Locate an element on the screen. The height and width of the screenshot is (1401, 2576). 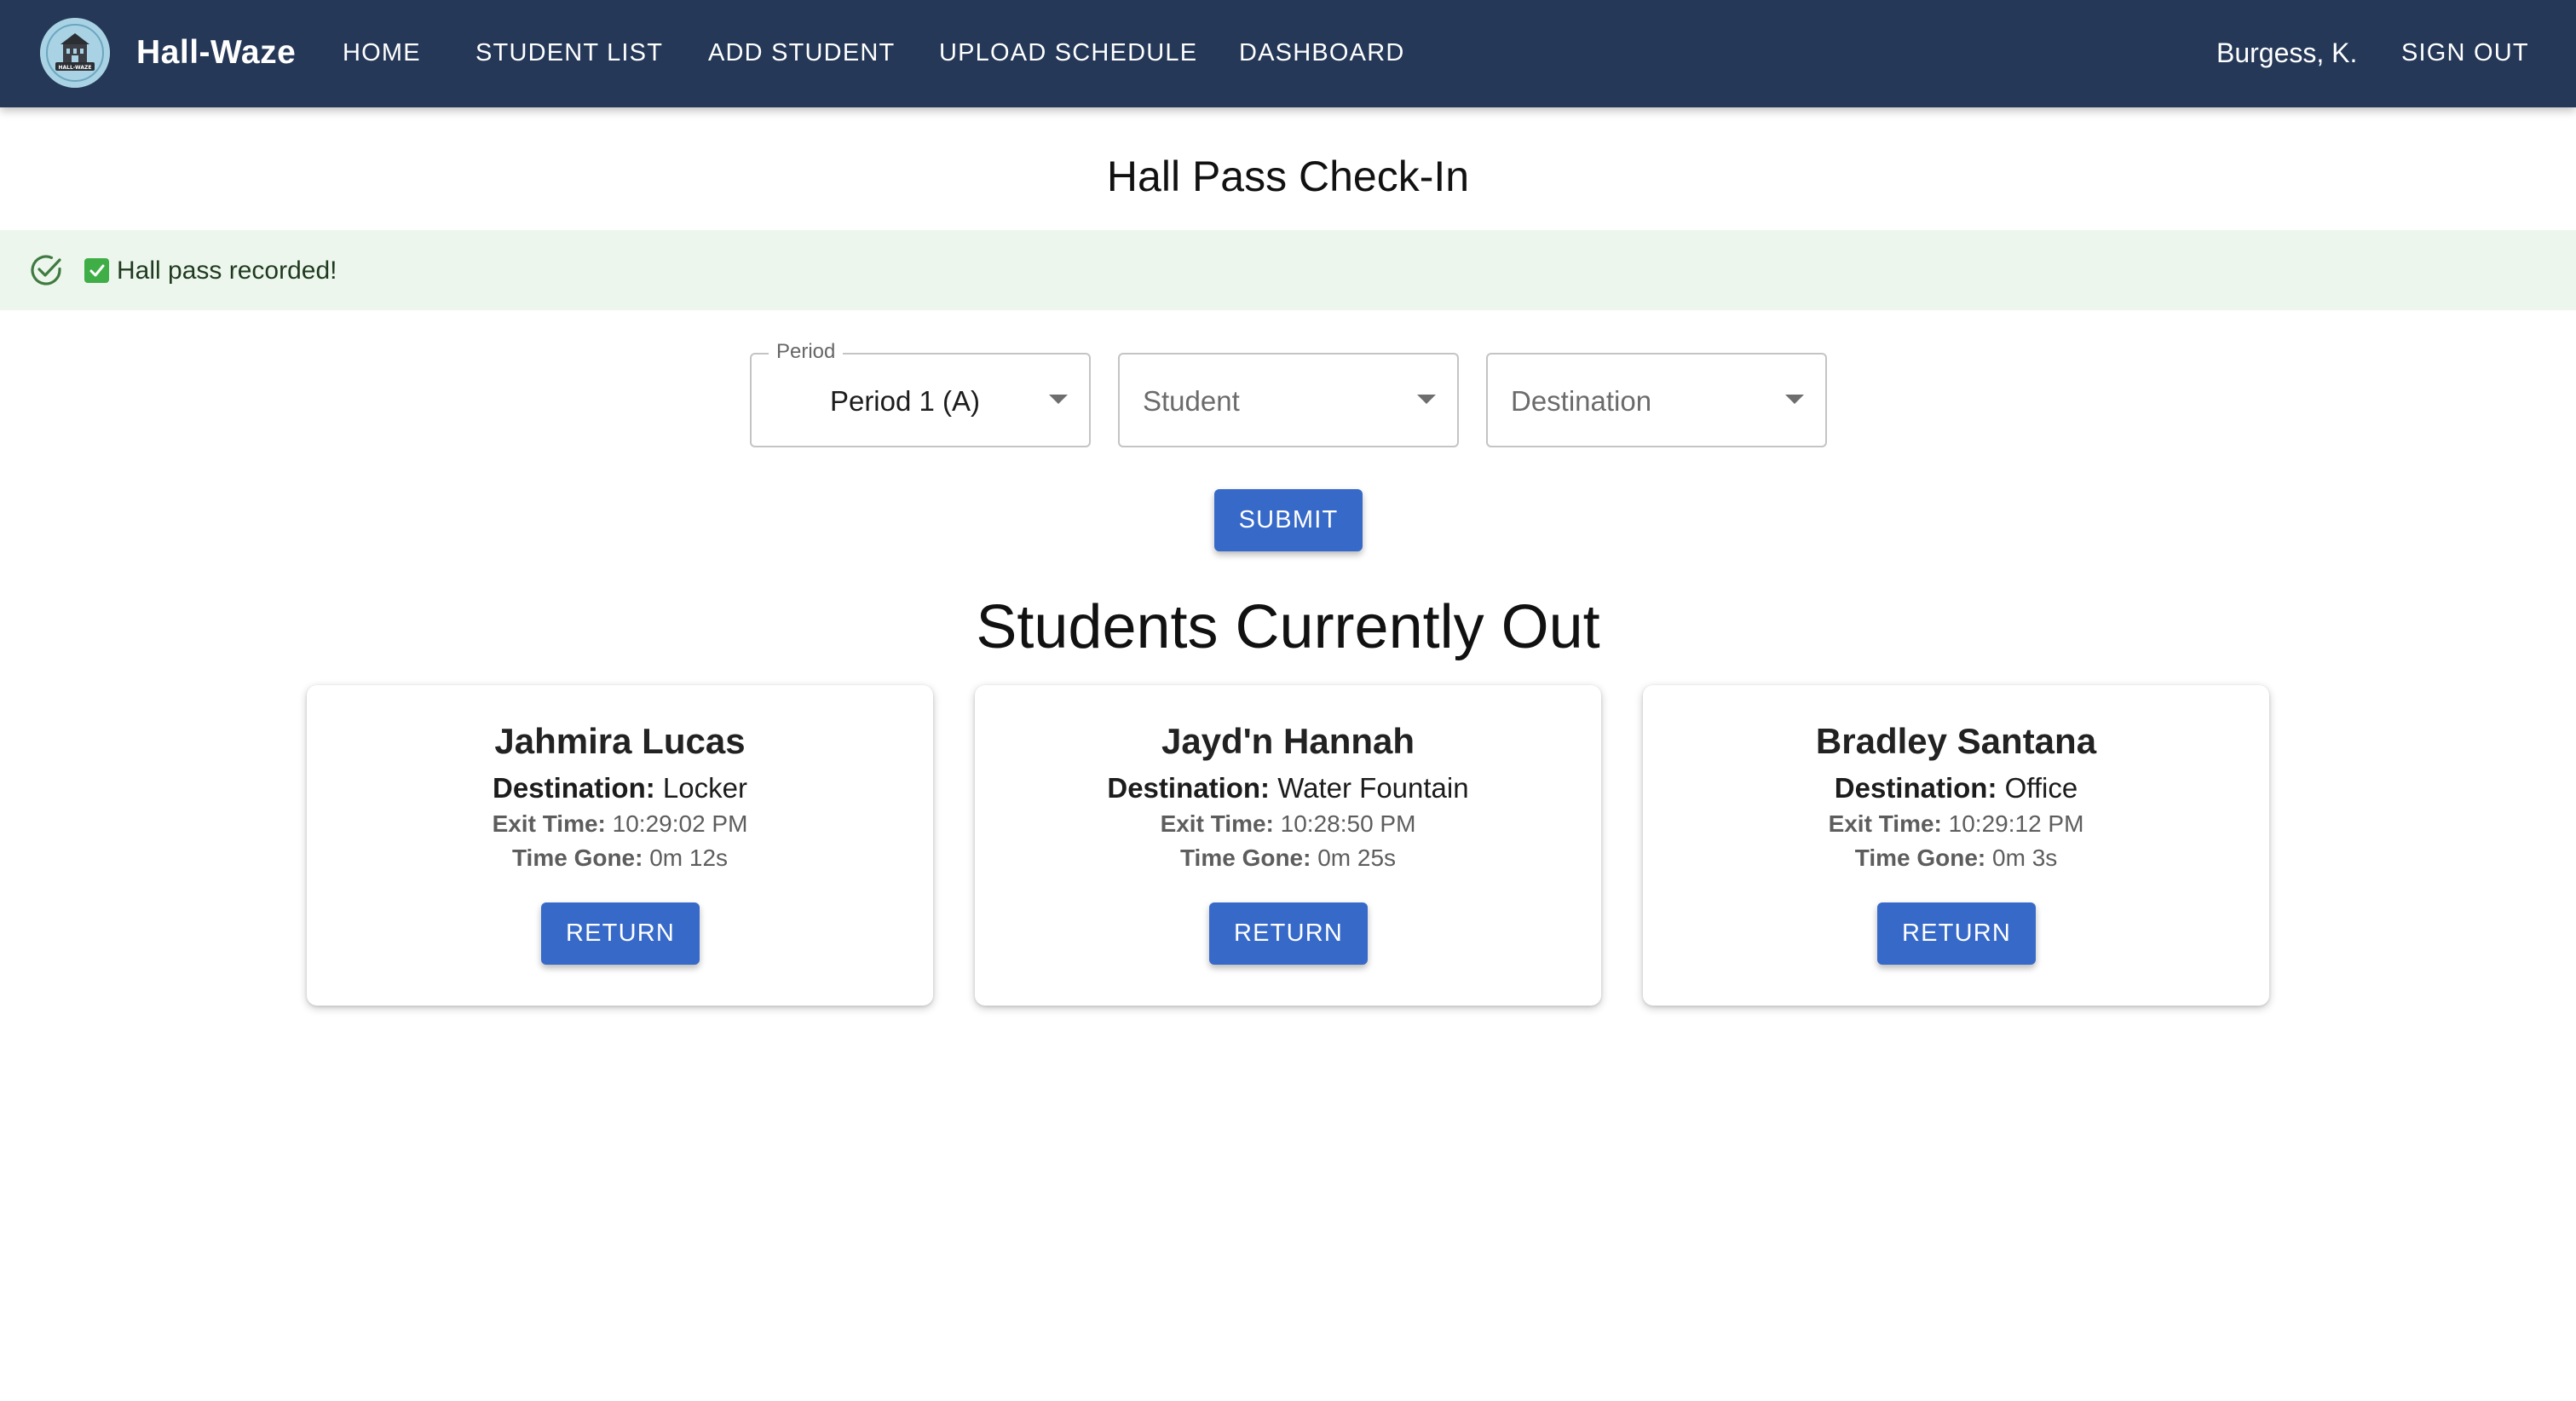
period-select-value: Period 1 (A) is located at coordinates (905, 401).